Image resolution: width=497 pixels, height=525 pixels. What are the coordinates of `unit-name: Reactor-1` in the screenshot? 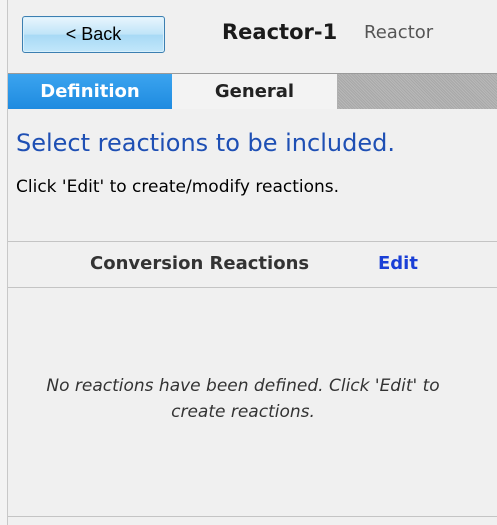 It's located at (280, 32).